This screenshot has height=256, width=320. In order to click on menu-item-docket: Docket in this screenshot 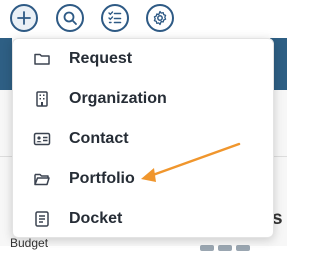, I will do `click(143, 219)`.